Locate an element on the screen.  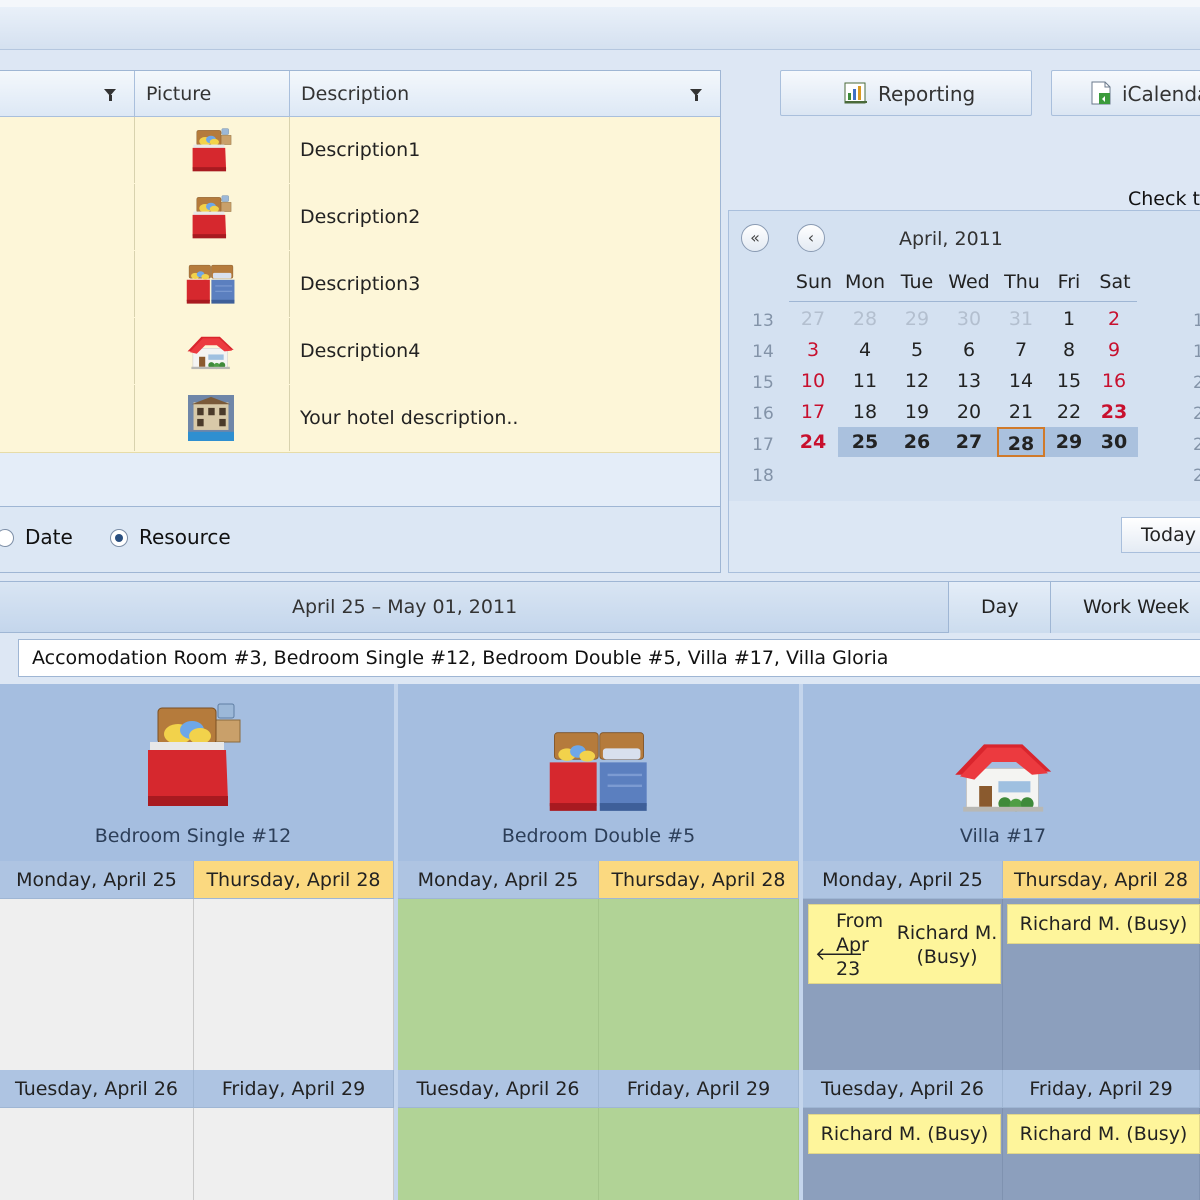
calendar-day: 12 is located at coordinates (917, 381).